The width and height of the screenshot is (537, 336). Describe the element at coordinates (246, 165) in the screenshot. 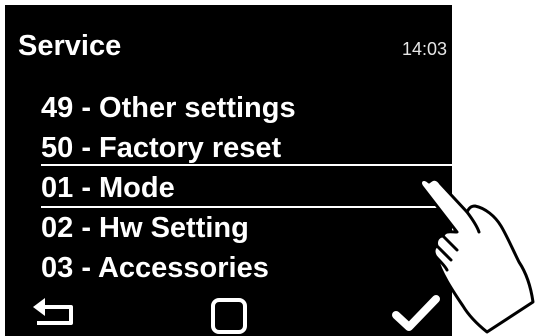

I see `selection-top-line` at that location.